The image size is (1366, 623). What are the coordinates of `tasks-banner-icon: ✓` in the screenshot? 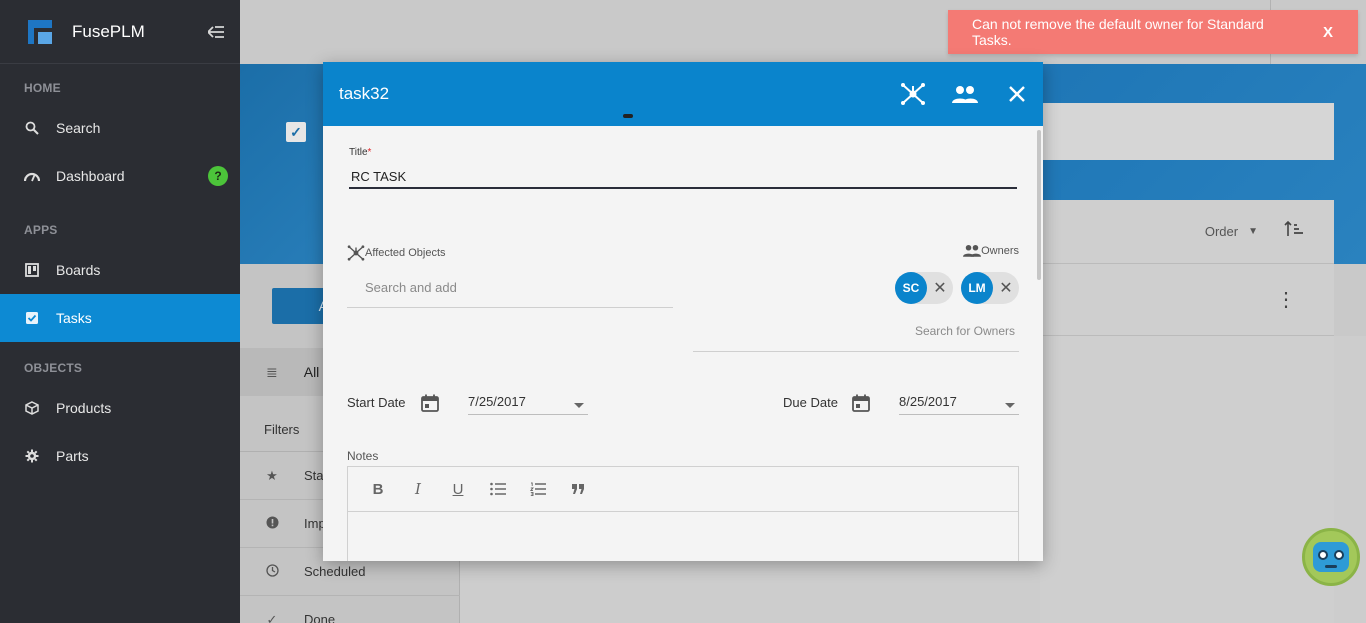 It's located at (296, 132).